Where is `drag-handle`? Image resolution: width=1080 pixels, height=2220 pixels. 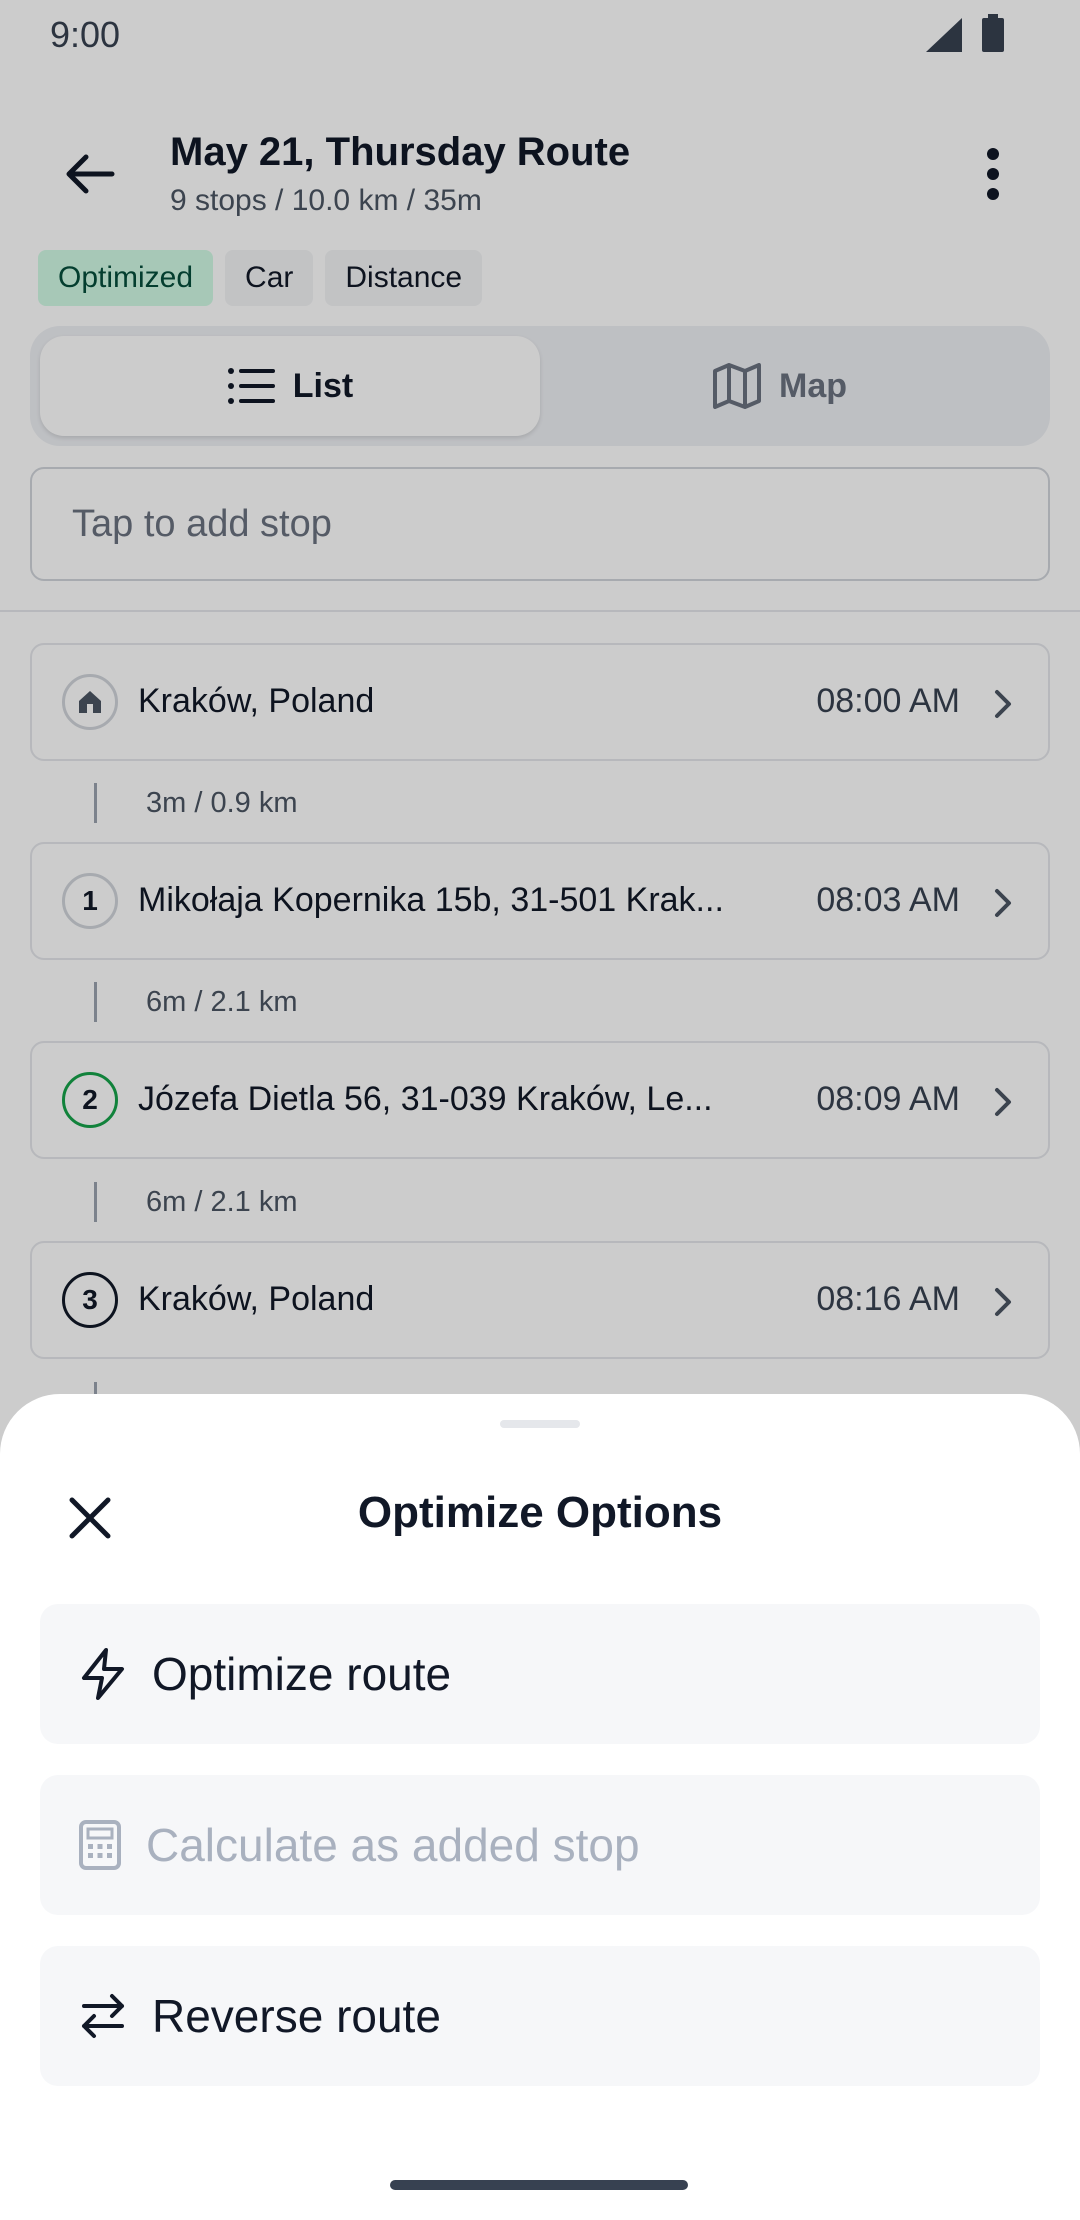 drag-handle is located at coordinates (540, 1424).